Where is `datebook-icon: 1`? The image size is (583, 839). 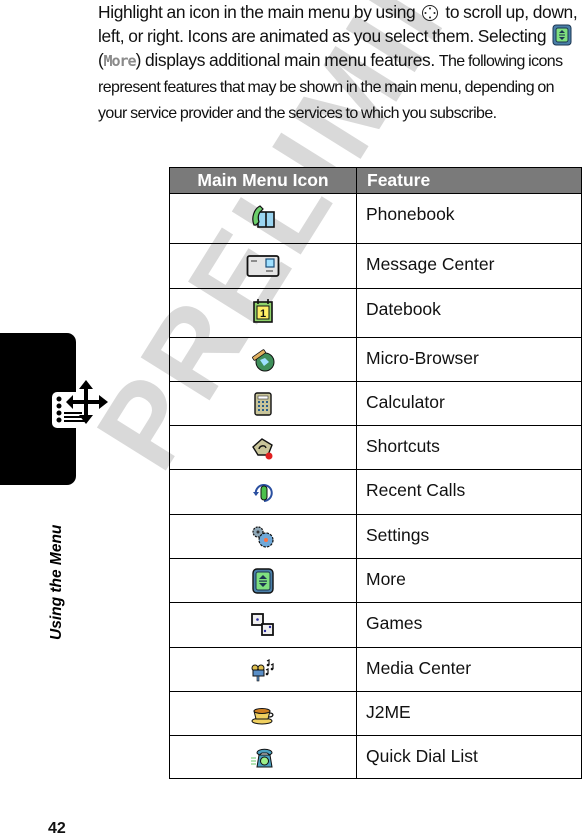
datebook-icon: 1 is located at coordinates (263, 311).